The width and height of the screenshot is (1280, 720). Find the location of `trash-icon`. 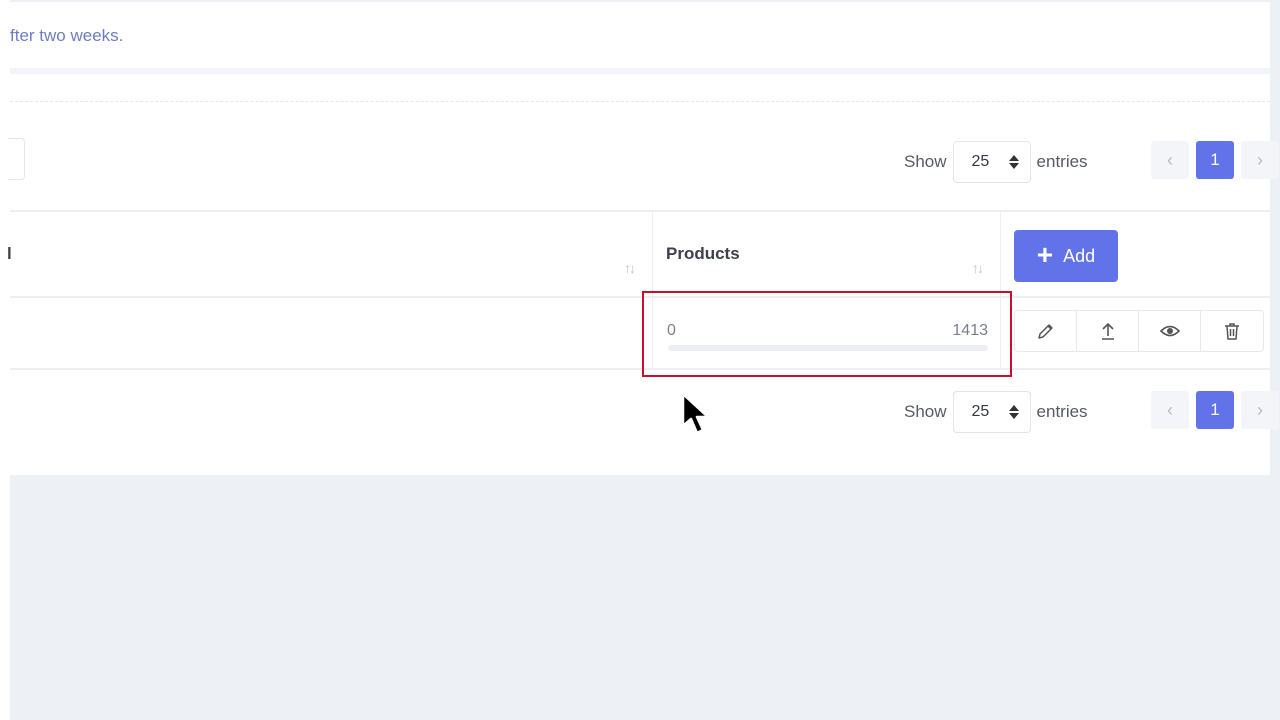

trash-icon is located at coordinates (1232, 331).